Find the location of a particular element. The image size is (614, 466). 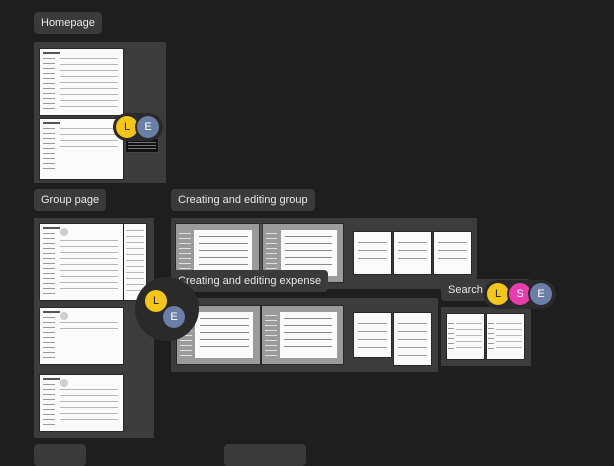

section-search is located at coordinates (486, 336).